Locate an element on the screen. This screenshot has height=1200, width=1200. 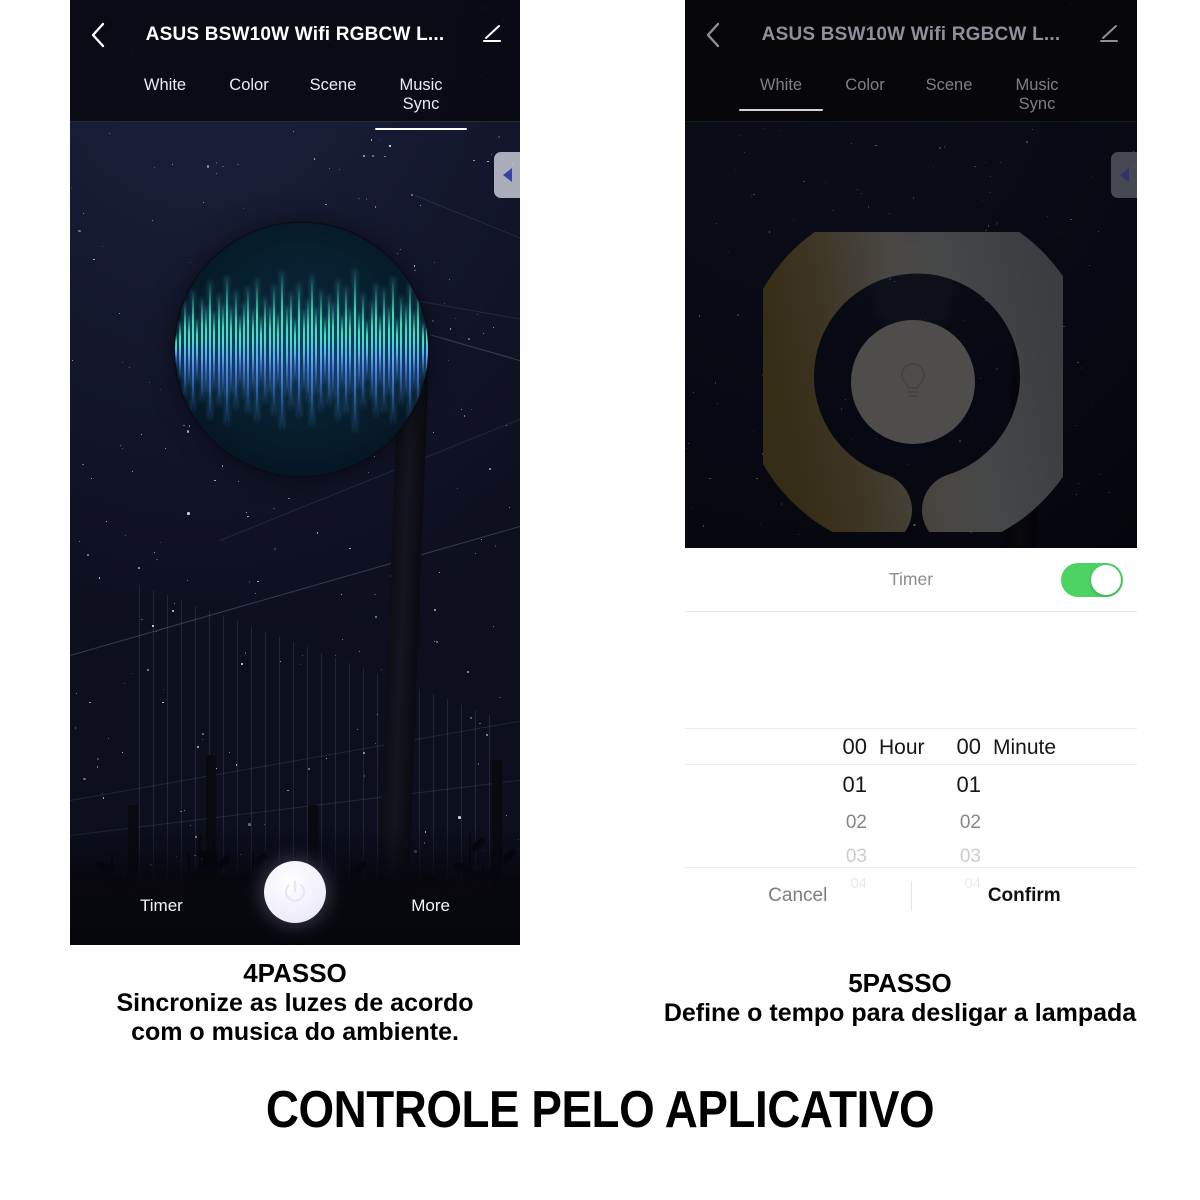
cancel-button: Cancel is located at coordinates (798, 896).